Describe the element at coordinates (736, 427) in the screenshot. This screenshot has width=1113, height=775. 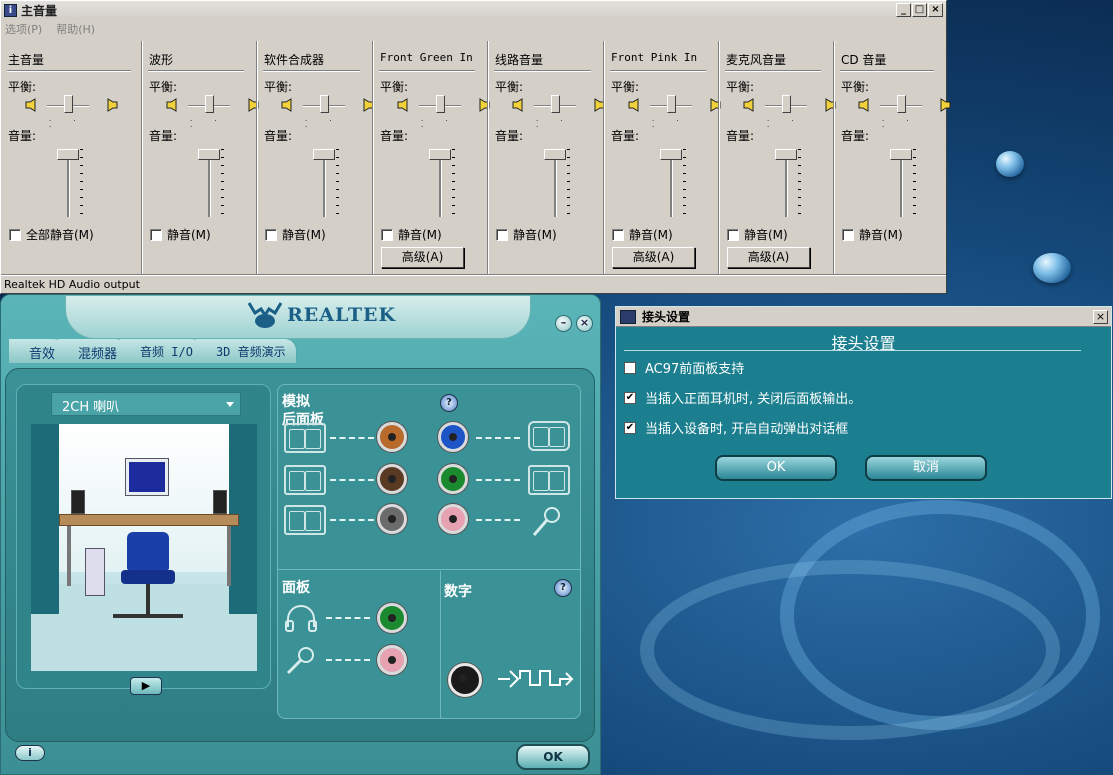
I see `option-checkbox: ✔ 当插入设备时, 开启自动弹出对话框` at that location.